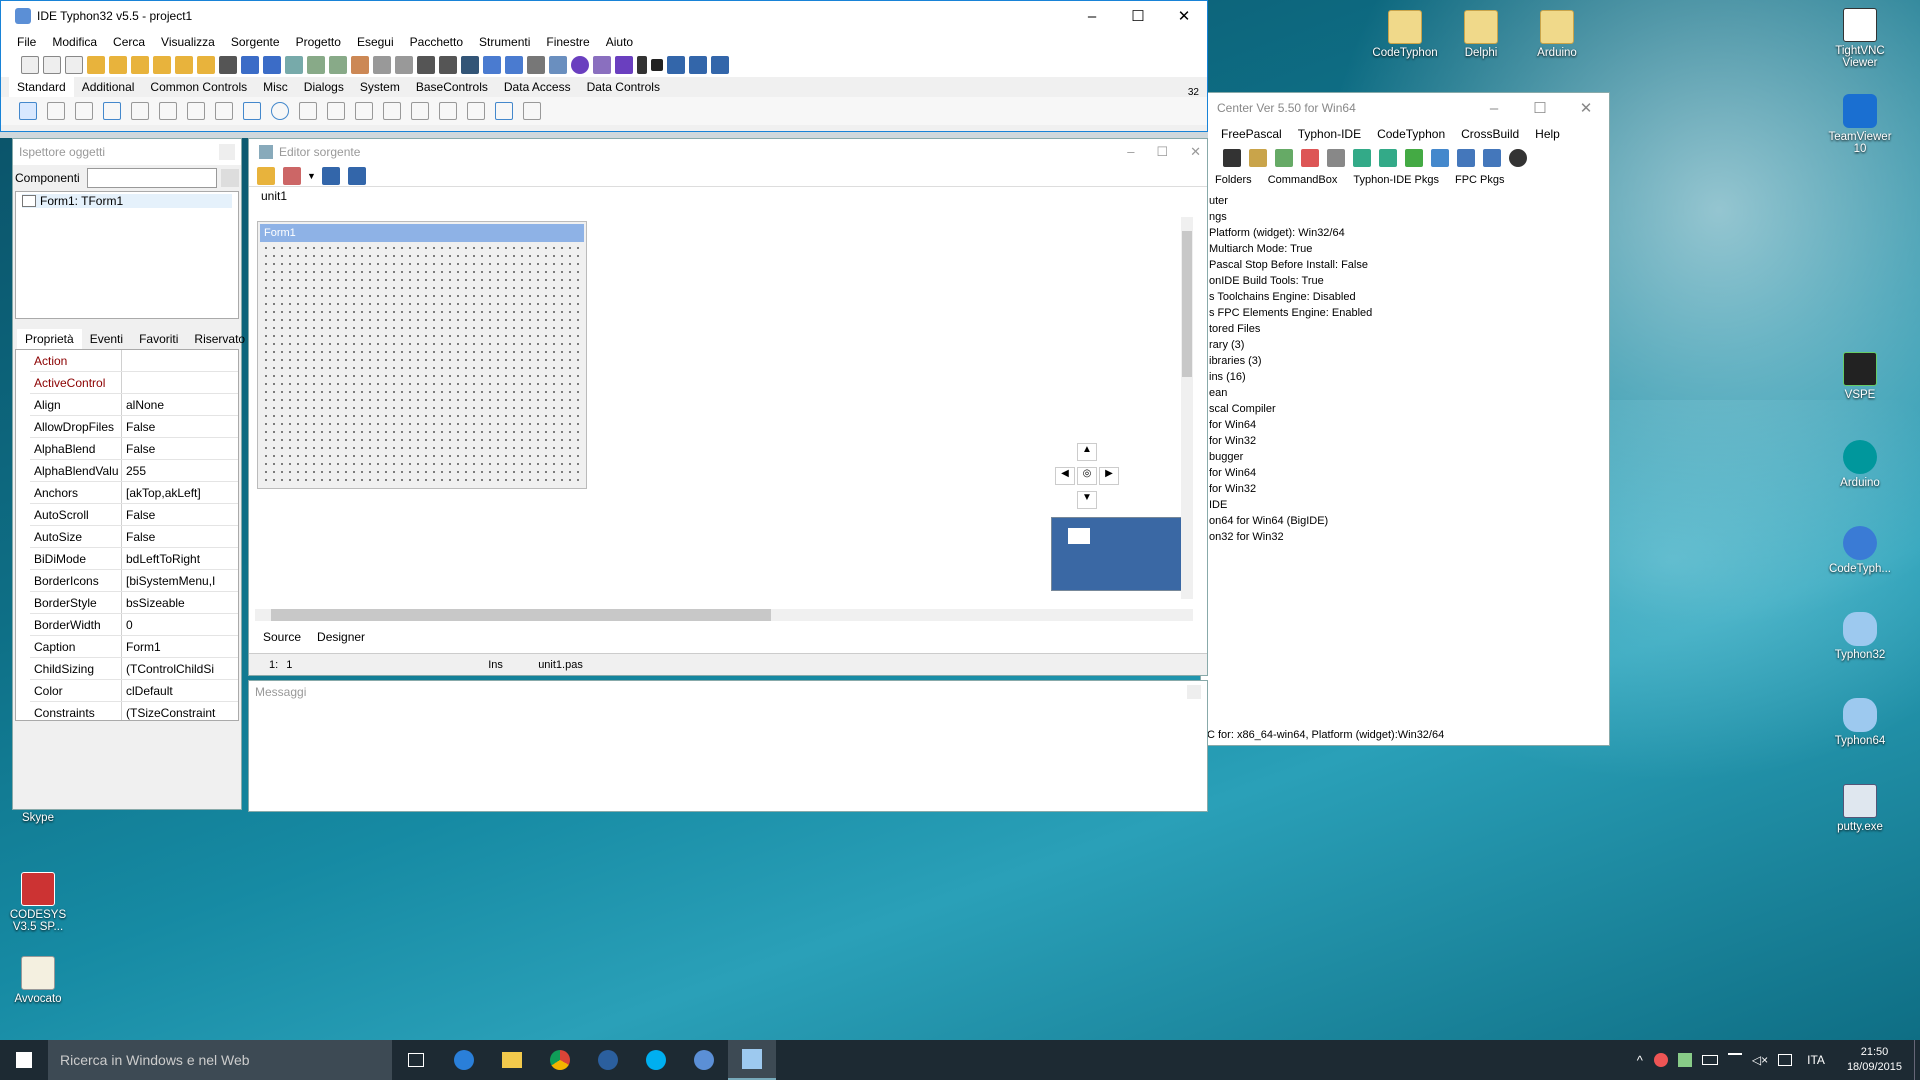  I want to click on refresh-icon, so click(1440, 158).